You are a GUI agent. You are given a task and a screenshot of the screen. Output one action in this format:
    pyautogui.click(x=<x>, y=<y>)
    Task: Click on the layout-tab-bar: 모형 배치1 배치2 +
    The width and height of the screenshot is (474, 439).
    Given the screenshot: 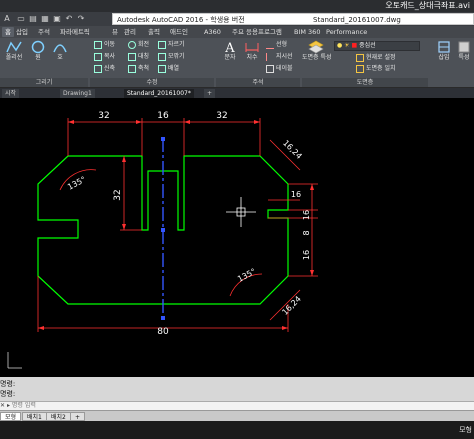 What is the action you would take?
    pyautogui.click(x=237, y=415)
    